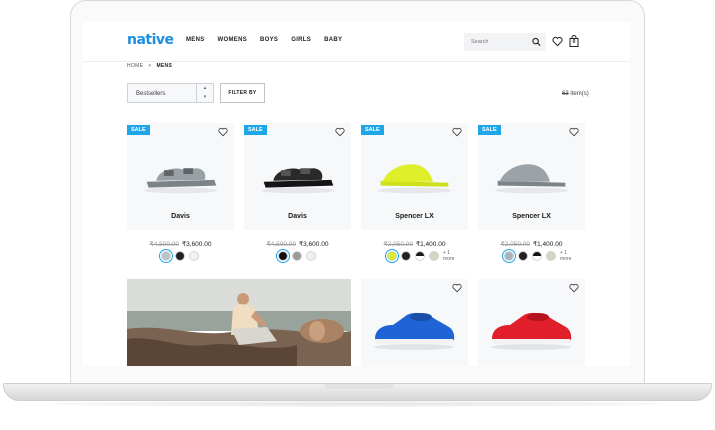 This screenshot has height=430, width=715. Describe the element at coordinates (414, 326) in the screenshot. I see `blue-shoe-image` at that location.